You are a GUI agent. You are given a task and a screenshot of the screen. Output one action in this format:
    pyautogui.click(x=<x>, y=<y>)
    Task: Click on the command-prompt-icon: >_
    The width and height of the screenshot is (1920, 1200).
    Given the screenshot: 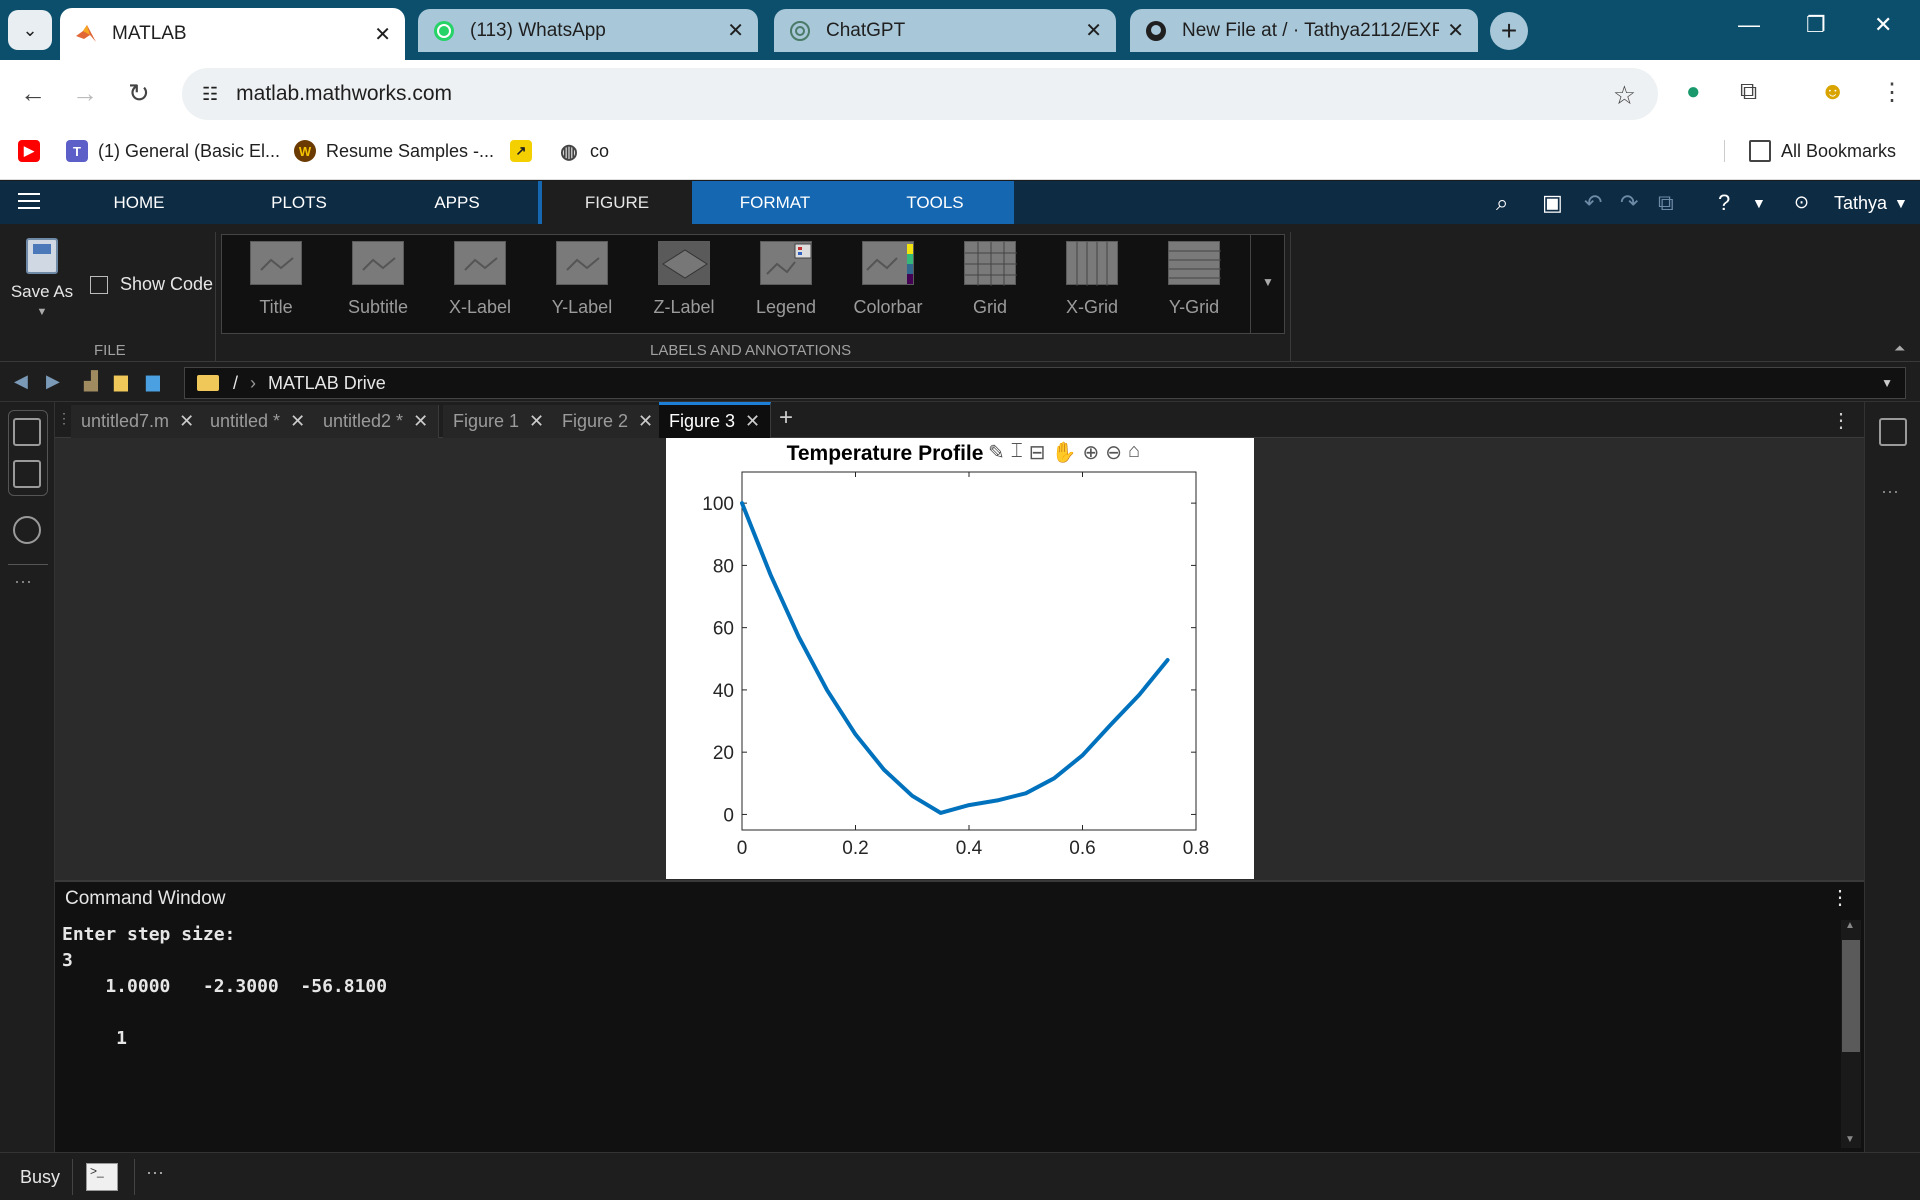 What is the action you would take?
    pyautogui.click(x=102, y=1177)
    